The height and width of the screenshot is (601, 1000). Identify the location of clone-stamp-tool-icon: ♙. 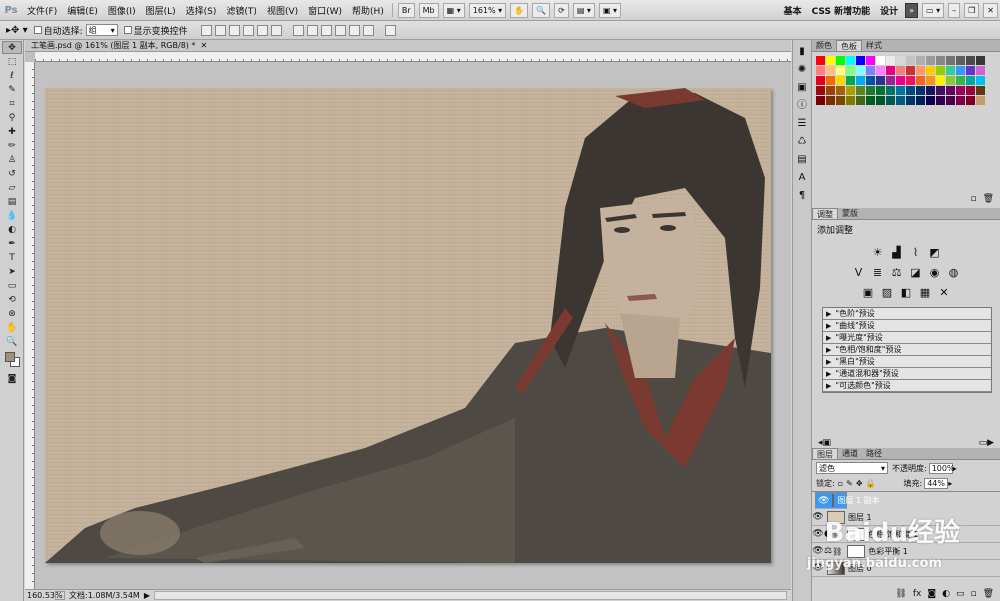
(12, 159).